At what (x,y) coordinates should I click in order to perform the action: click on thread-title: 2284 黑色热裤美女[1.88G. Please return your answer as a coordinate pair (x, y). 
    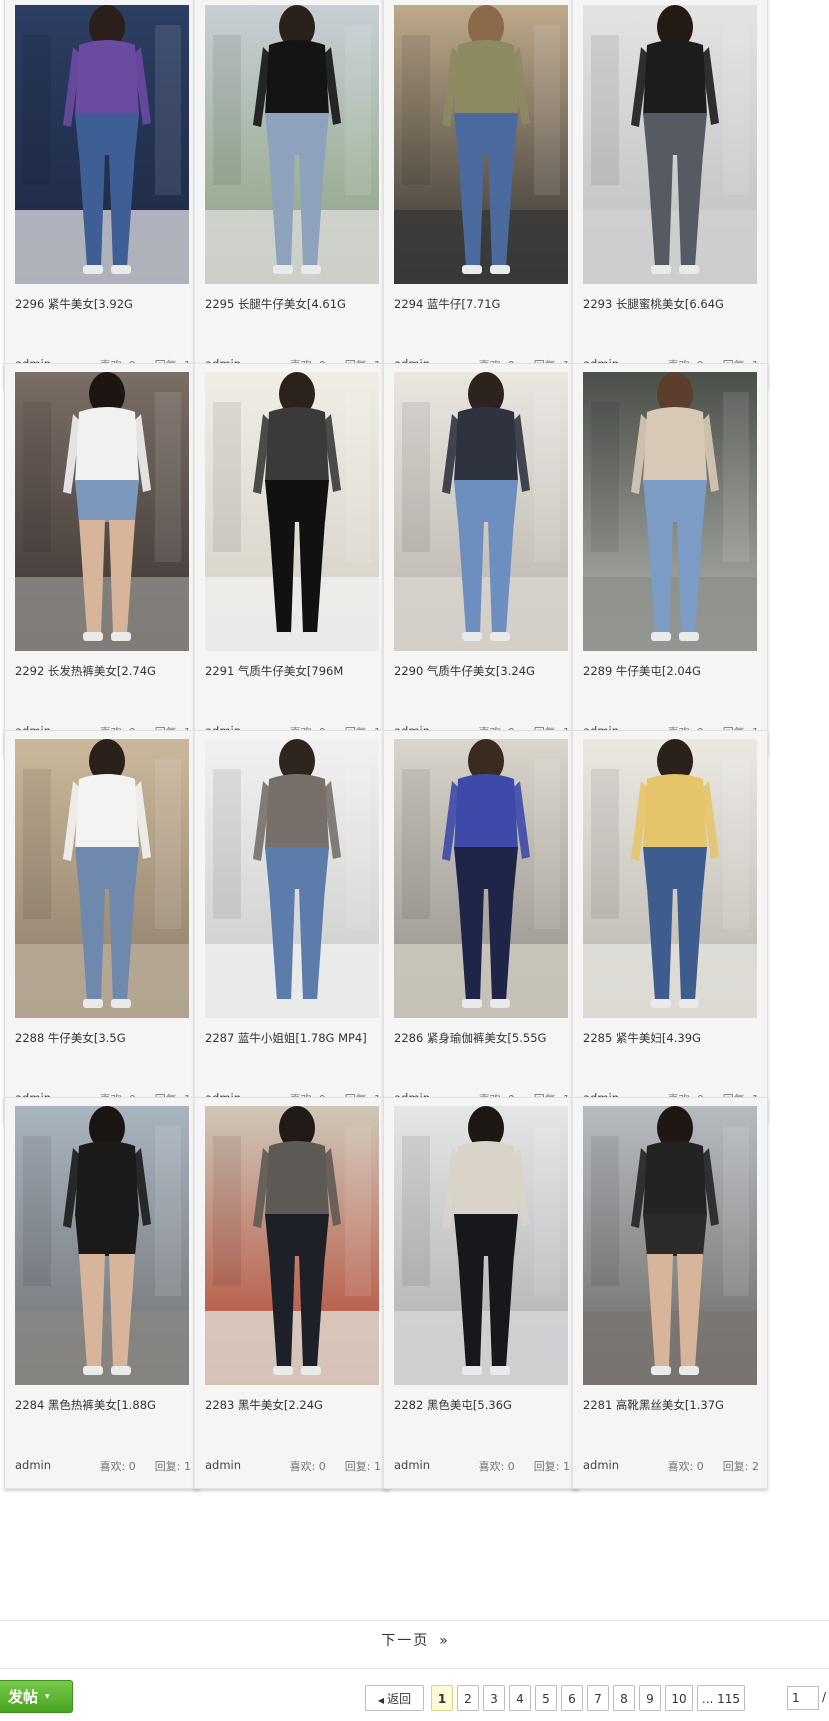
    Looking at the image, I should click on (105, 1405).